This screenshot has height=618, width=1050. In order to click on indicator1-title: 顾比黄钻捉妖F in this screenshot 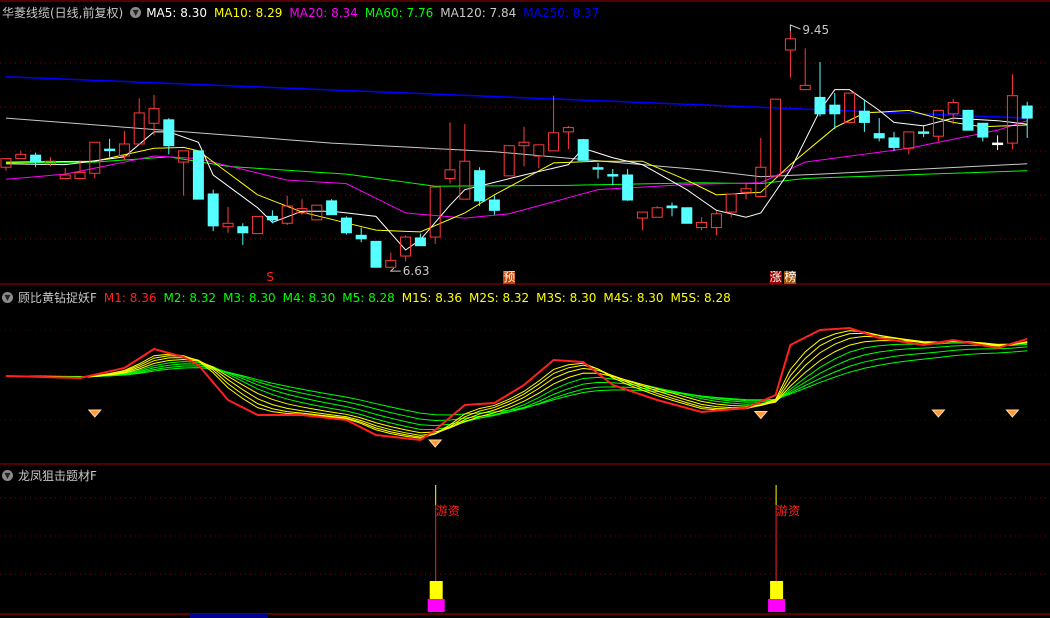, I will do `click(57, 298)`.